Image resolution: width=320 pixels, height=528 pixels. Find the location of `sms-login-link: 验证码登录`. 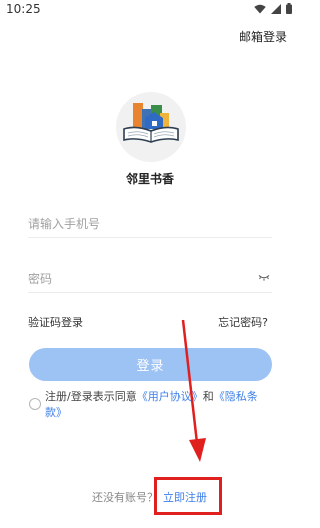

sms-login-link: 验证码登录 is located at coordinates (55, 322).